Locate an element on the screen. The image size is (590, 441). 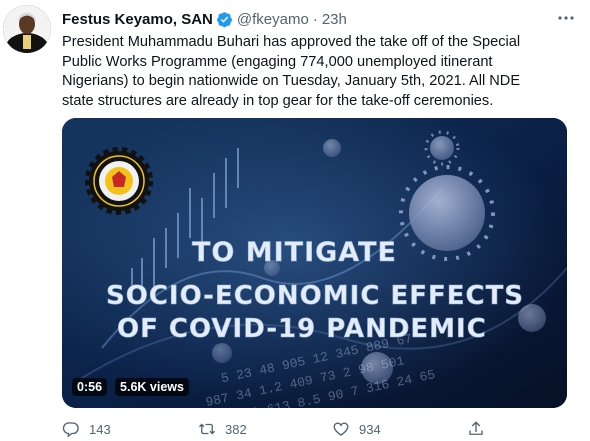
video-headline-1: TO MITIGATE is located at coordinates (294, 252).